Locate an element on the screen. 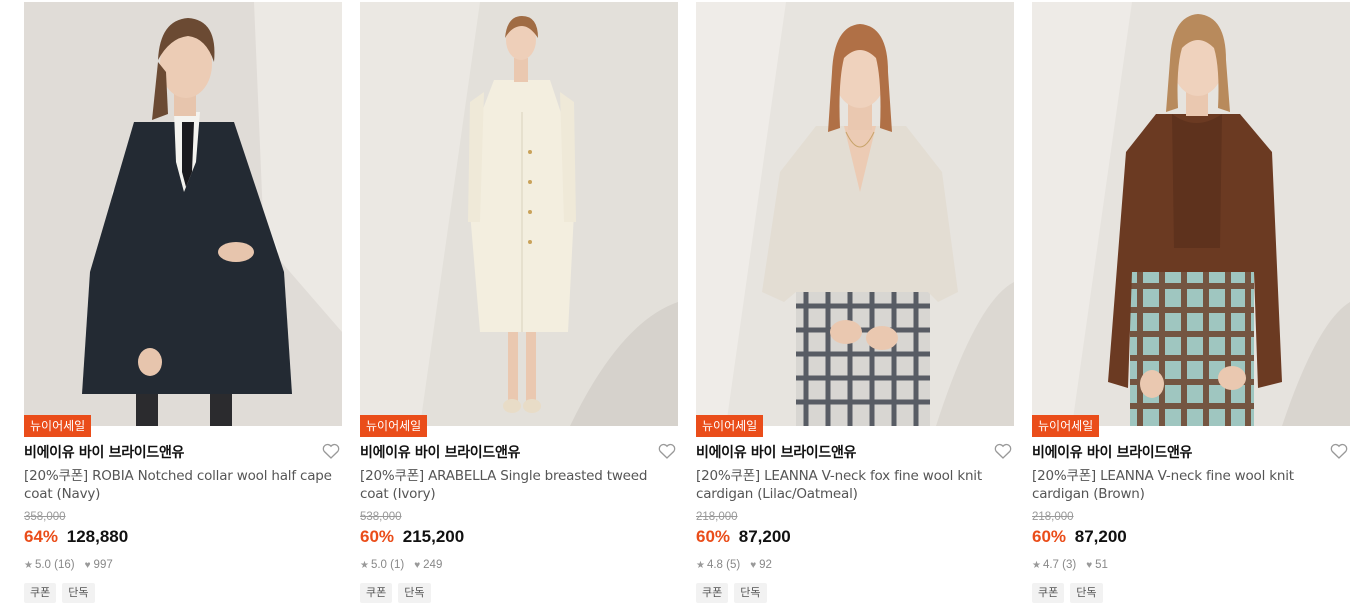 The width and height of the screenshot is (1358, 610). review-meta: ★ 4.8 (5) ♥ 92 is located at coordinates (734, 565).